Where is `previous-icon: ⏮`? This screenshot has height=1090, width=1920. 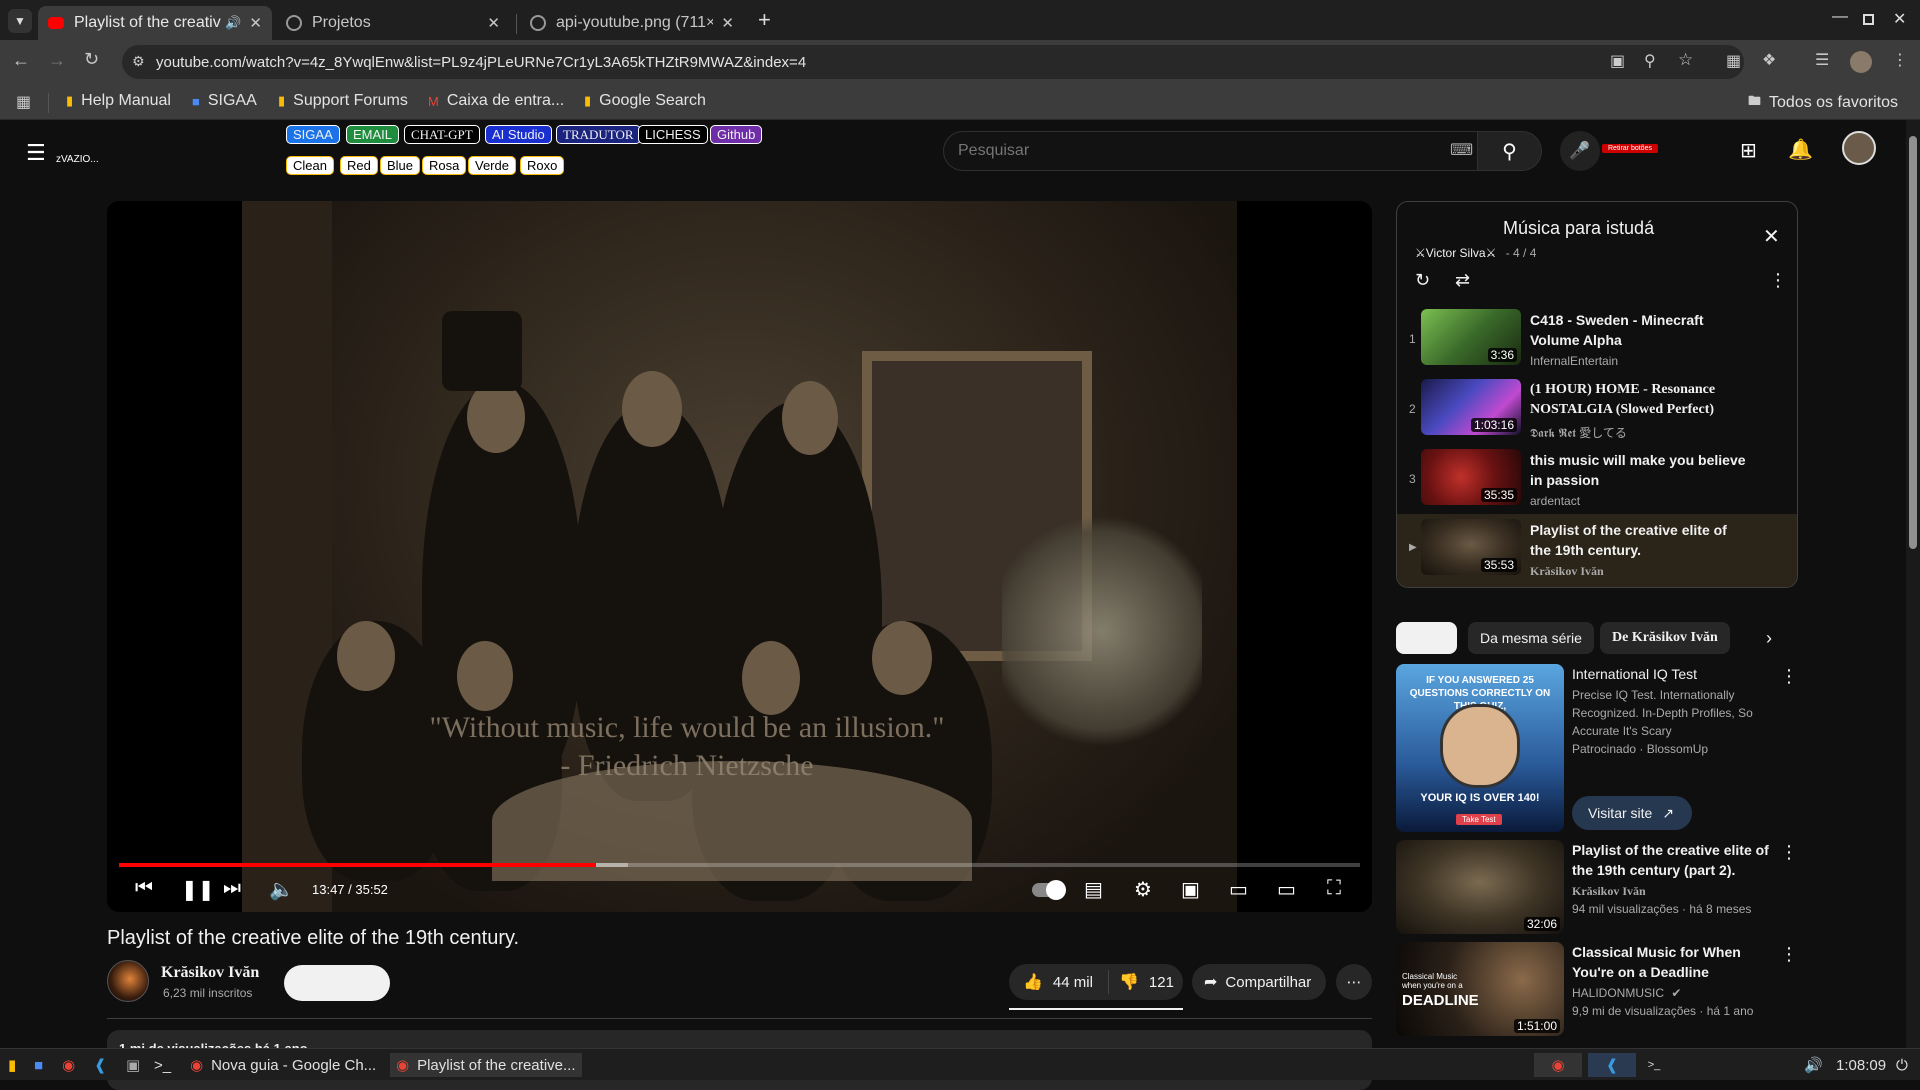
previous-icon: ⏮ is located at coordinates (144, 888).